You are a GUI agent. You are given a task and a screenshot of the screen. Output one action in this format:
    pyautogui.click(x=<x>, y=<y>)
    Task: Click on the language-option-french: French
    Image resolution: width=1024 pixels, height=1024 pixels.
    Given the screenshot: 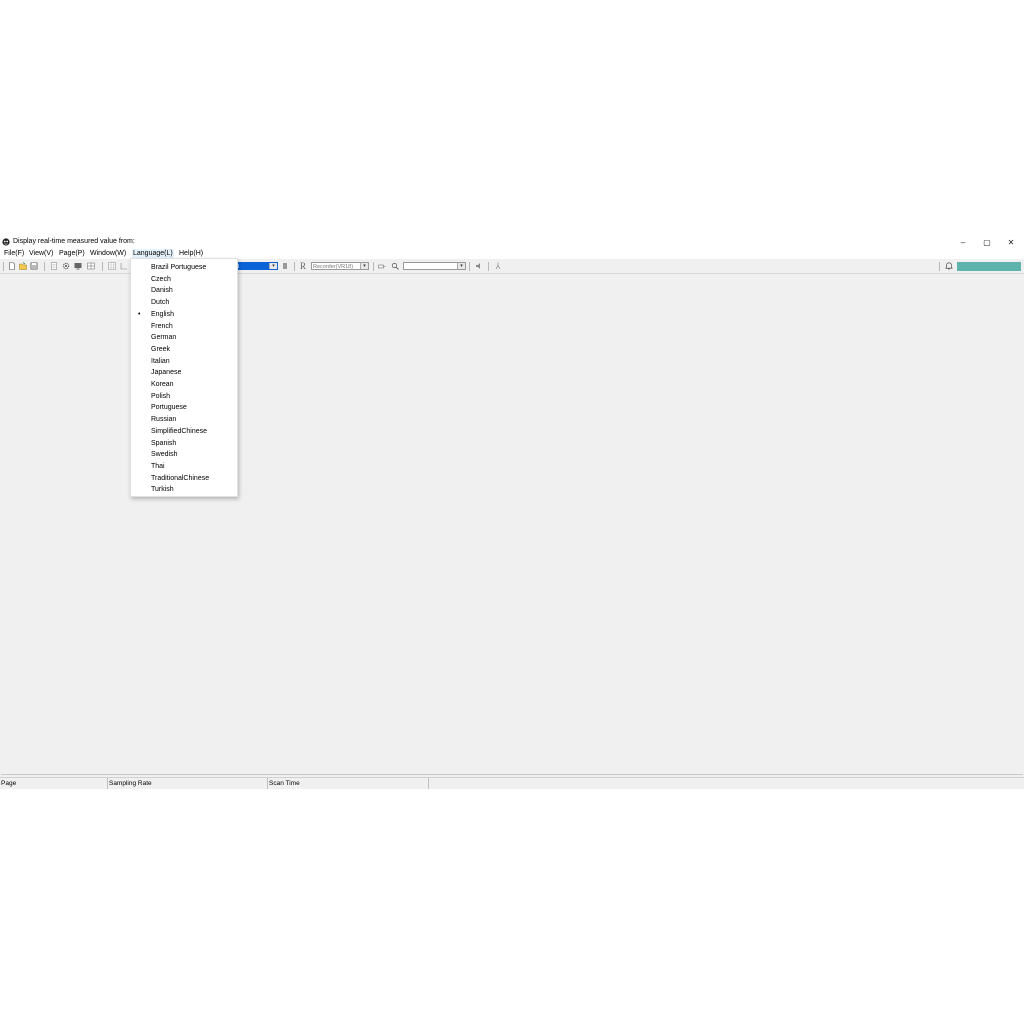 What is the action you would take?
    pyautogui.click(x=184, y=327)
    